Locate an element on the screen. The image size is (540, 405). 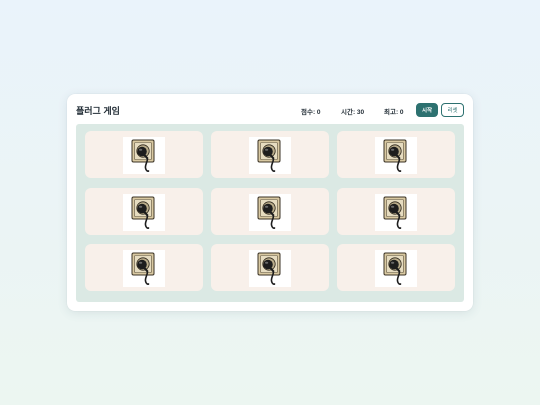
game-title: 플러그 게임 is located at coordinates (98, 111).